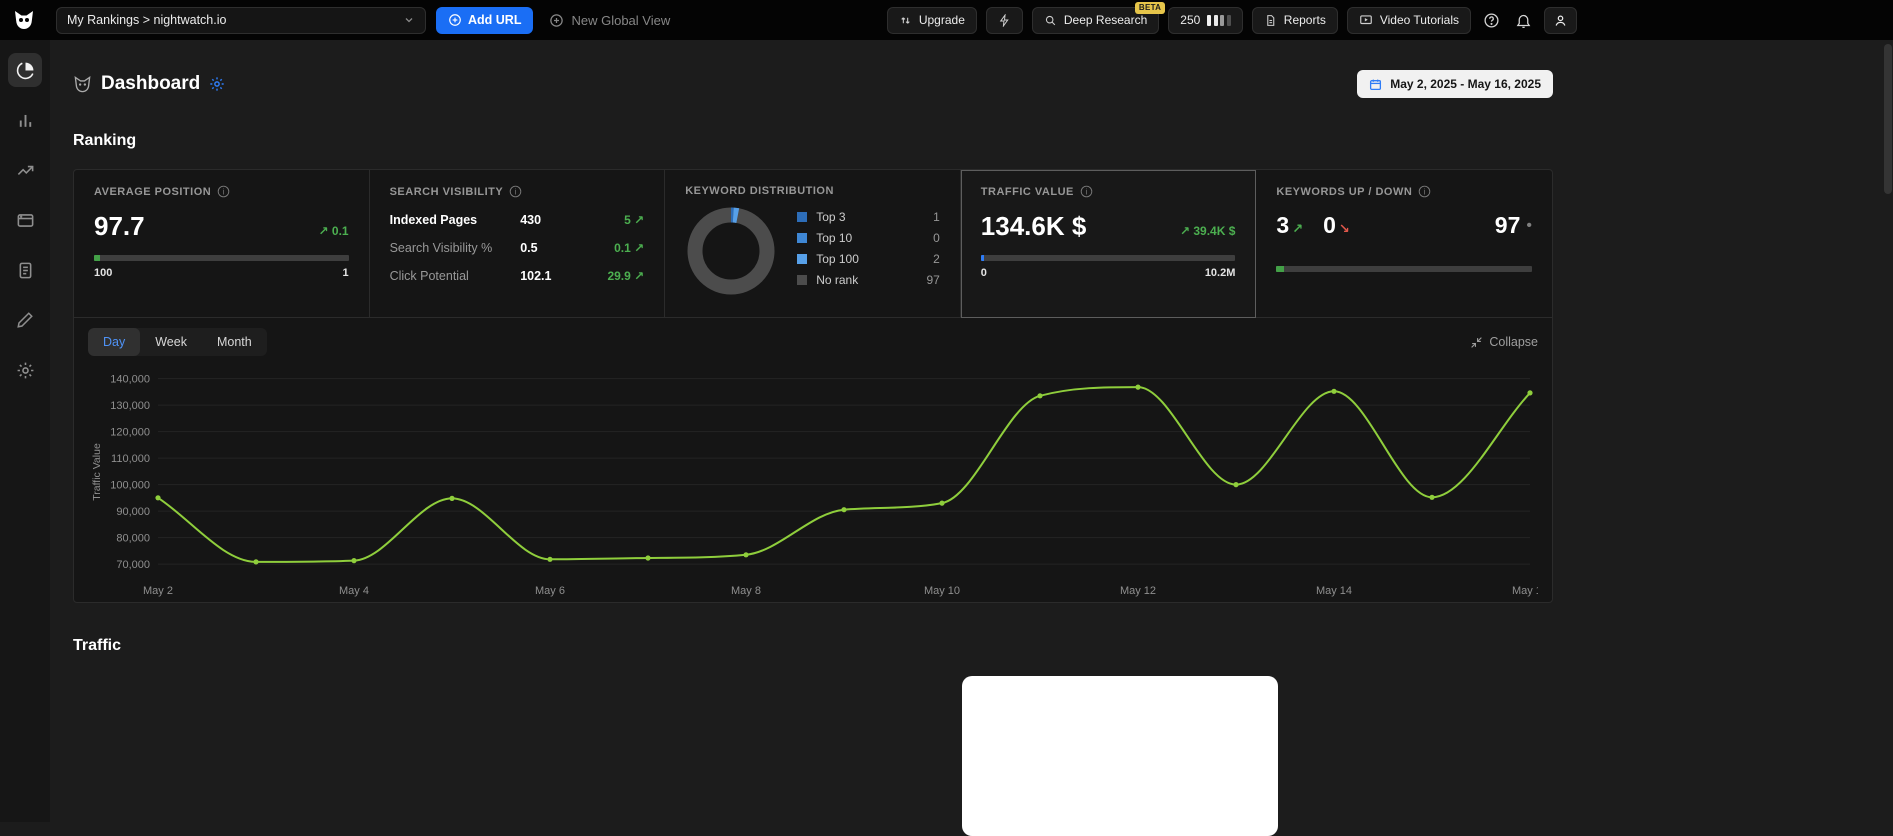 Image resolution: width=1893 pixels, height=836 pixels. What do you see at coordinates (550, 591) in the screenshot?
I see `svg-text: May 6` at bounding box center [550, 591].